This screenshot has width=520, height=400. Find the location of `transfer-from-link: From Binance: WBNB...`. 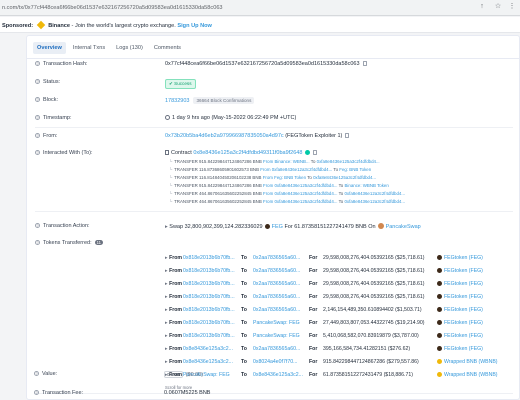

transfer-from-link: From Binance: WBNB... is located at coordinates (286, 161).